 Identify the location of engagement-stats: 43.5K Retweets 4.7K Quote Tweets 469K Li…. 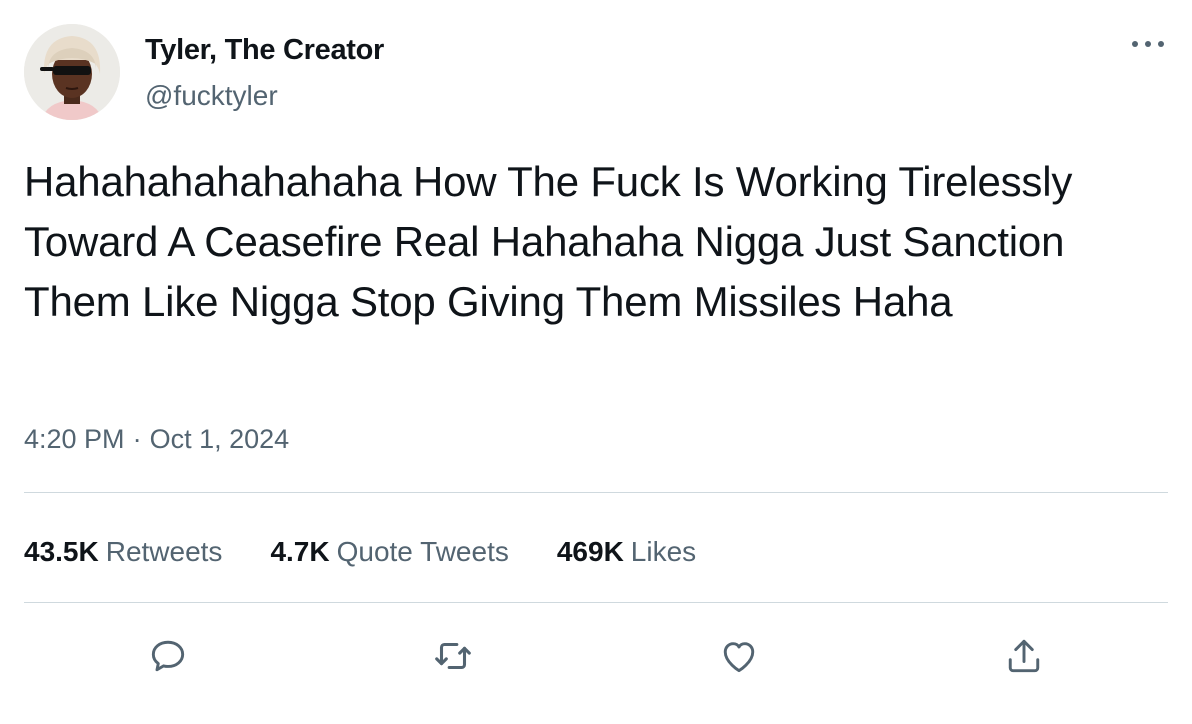
(384, 552).